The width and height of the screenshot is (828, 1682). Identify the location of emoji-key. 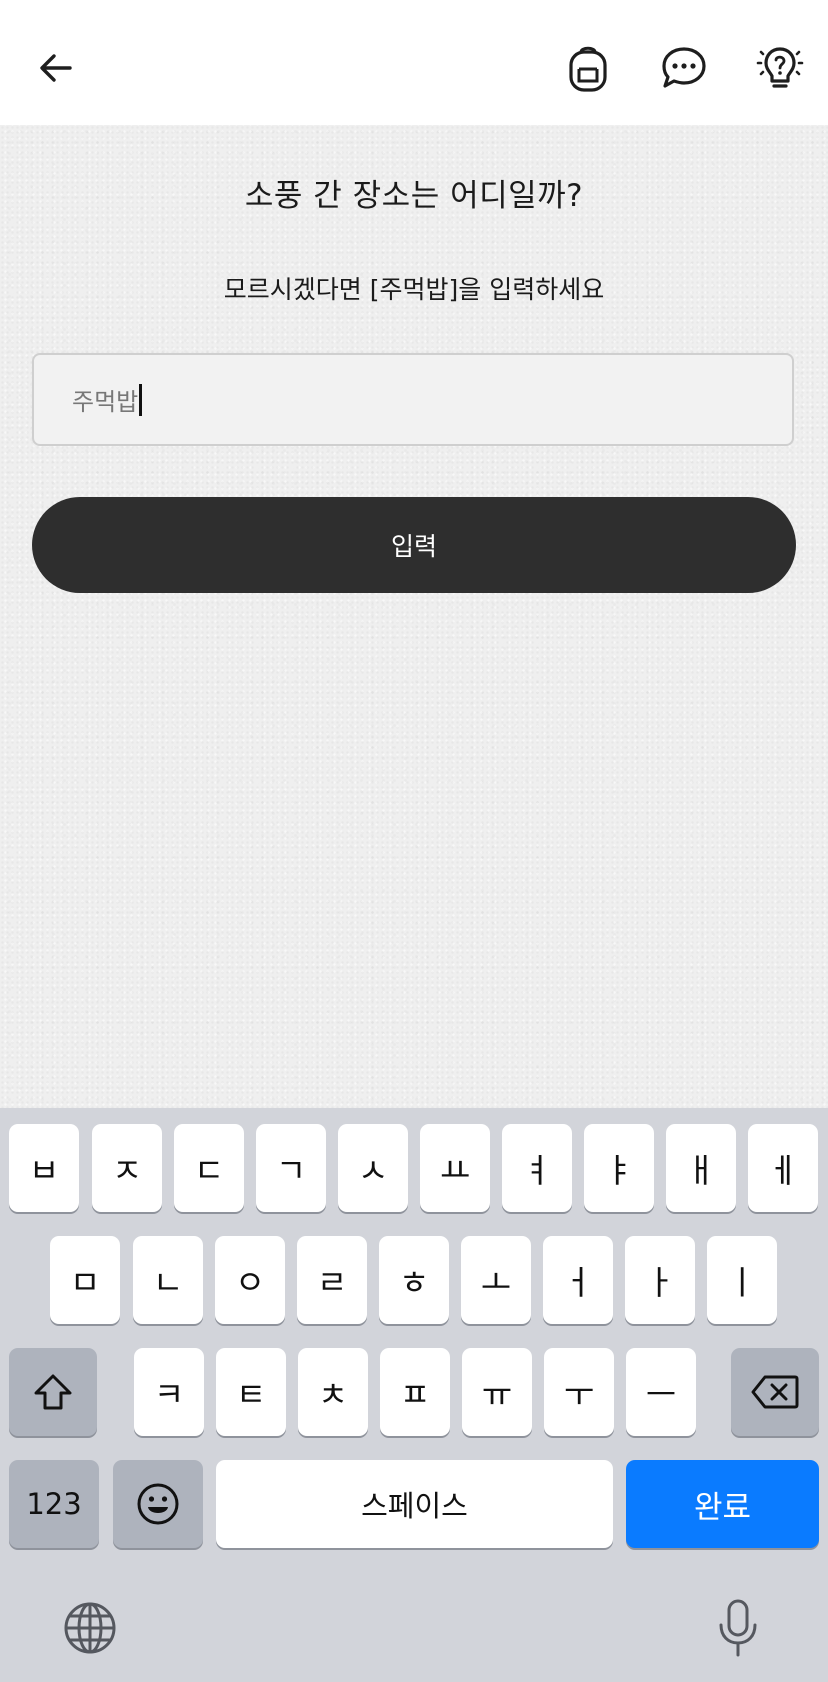
(158, 1504).